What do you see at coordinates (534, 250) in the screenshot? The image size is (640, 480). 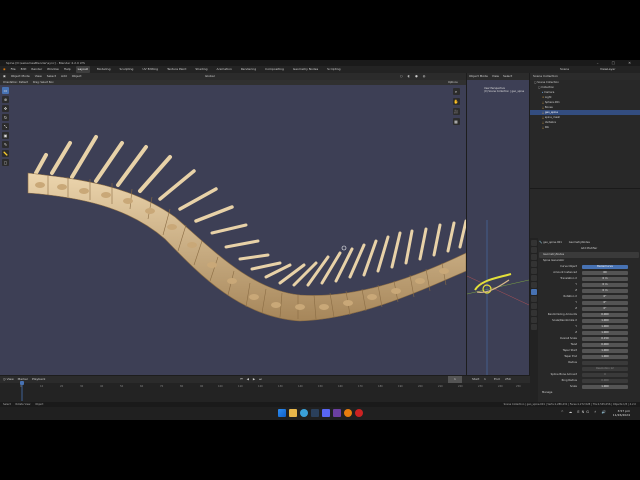 I see `render-tab-icon` at bounding box center [534, 250].